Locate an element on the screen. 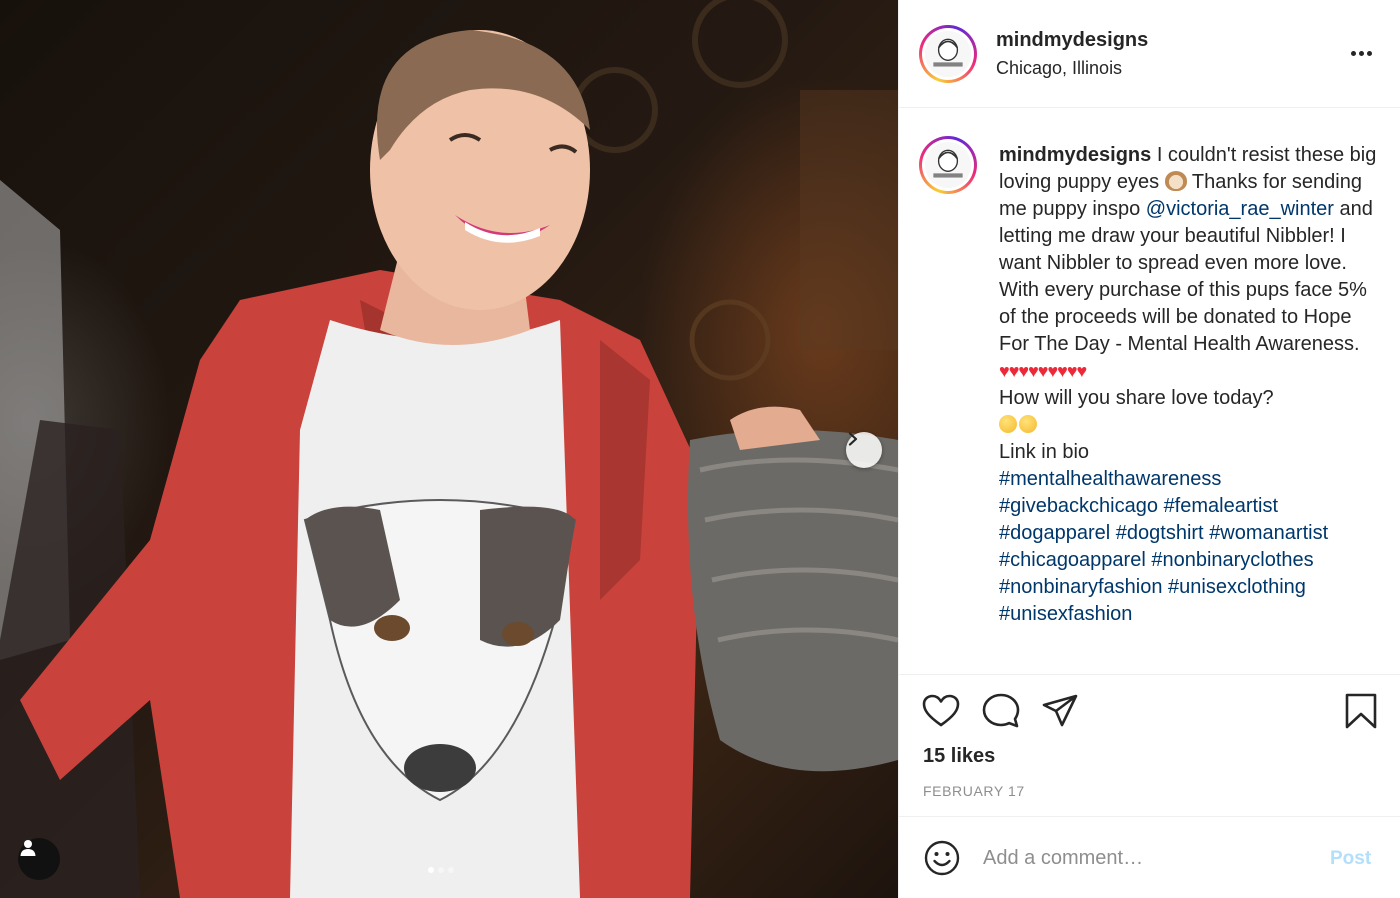 The height and width of the screenshot is (898, 1400). caption-question: How will you share love today? is located at coordinates (1136, 398).